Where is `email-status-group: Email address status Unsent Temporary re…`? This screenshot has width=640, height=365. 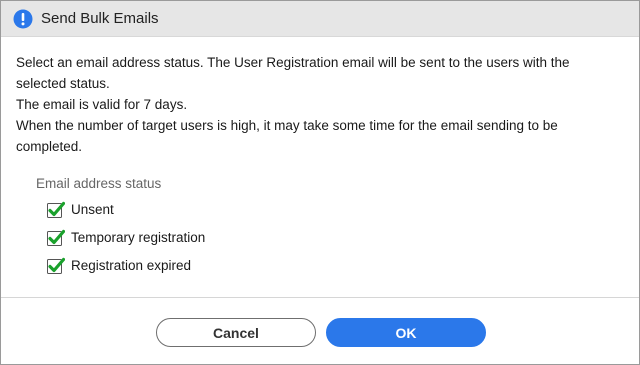 email-status-group: Email address status Unsent Temporary re… is located at coordinates (120, 227).